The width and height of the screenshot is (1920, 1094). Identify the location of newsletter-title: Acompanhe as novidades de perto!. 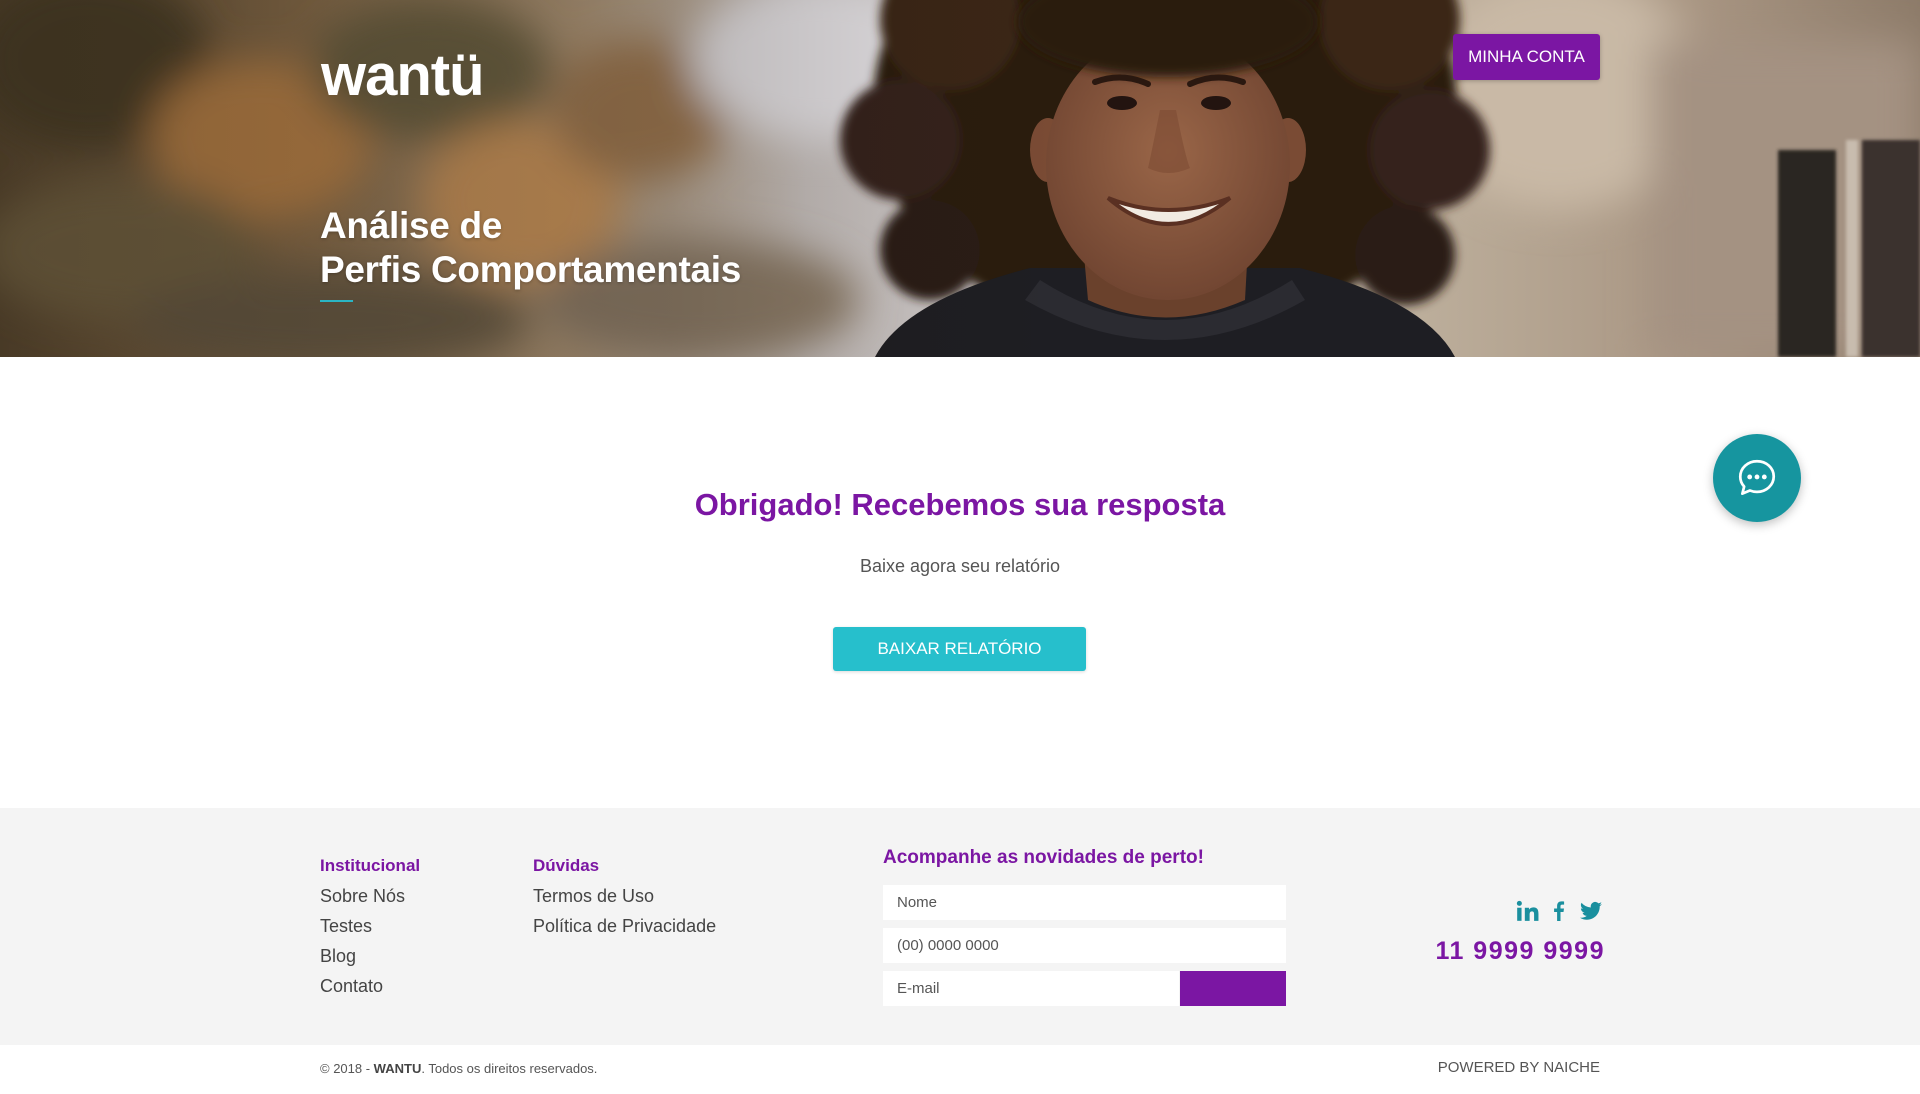
(1043, 857).